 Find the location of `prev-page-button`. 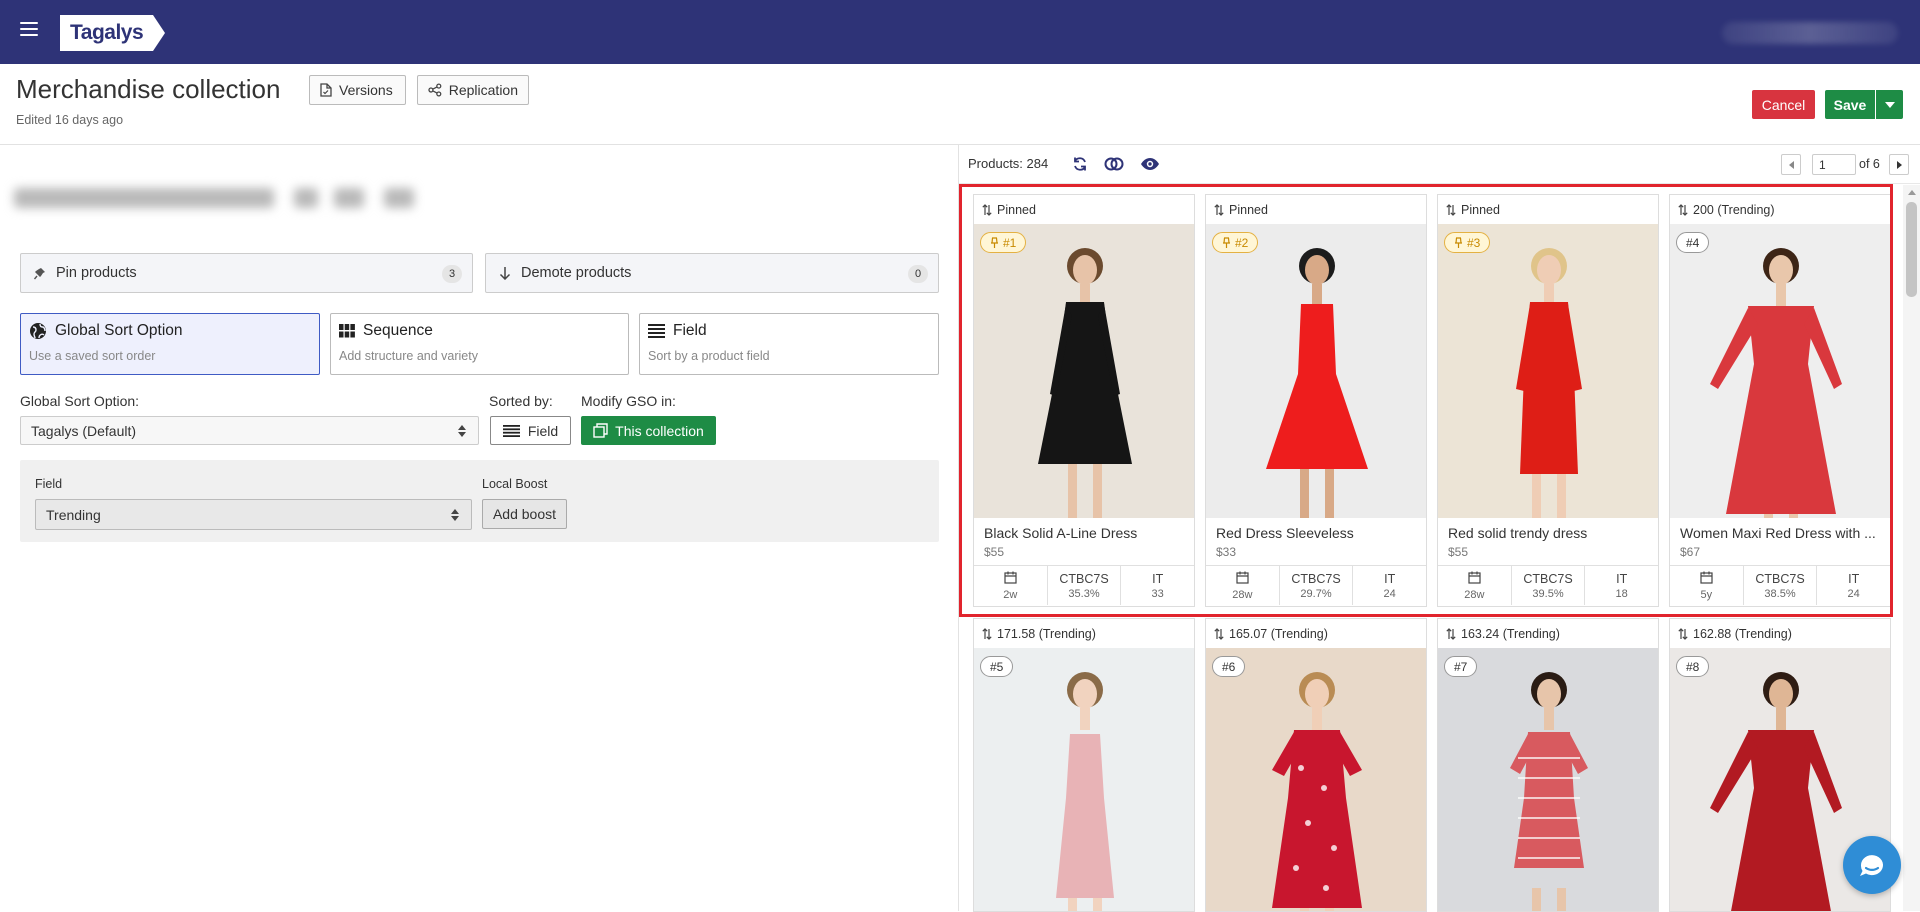

prev-page-button is located at coordinates (1791, 164).